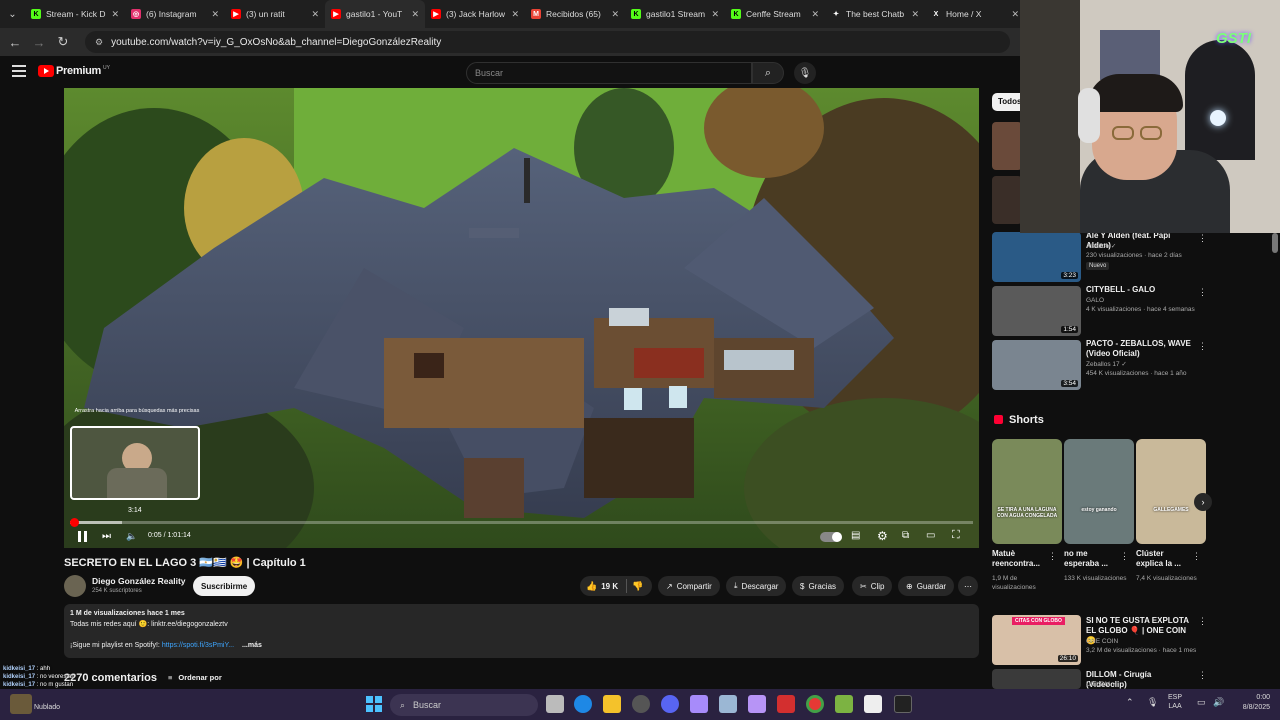 The height and width of the screenshot is (720, 1280). I want to click on sidebar-video-channel: ONE COIN, so click(1102, 641).